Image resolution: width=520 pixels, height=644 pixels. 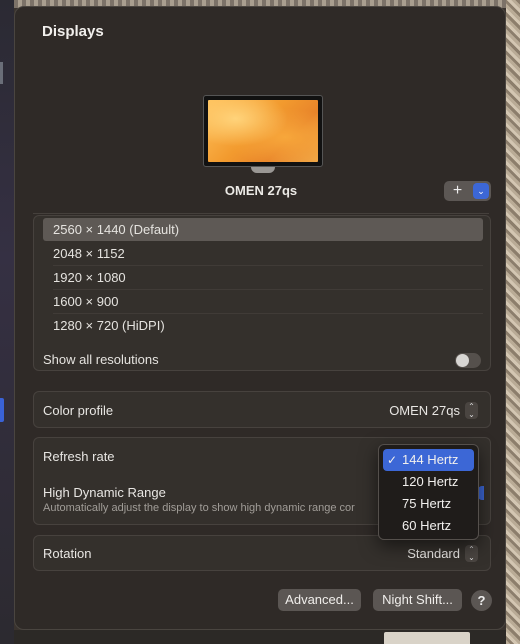 I want to click on resolution-option: 2560 × 1440 (Default), so click(x=263, y=229).